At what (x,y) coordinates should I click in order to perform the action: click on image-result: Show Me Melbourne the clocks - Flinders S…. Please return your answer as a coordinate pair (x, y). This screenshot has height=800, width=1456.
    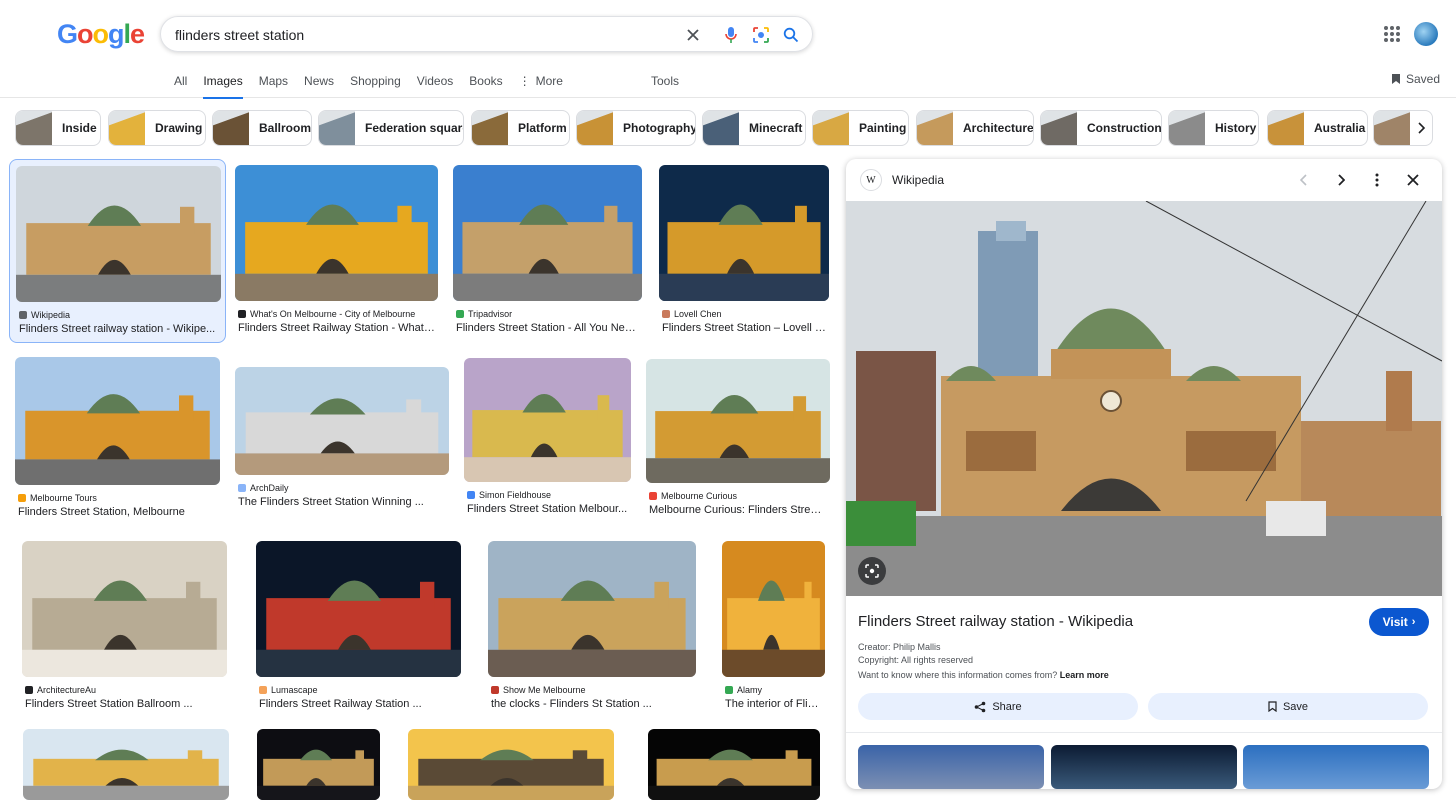
    Looking at the image, I should click on (592, 627).